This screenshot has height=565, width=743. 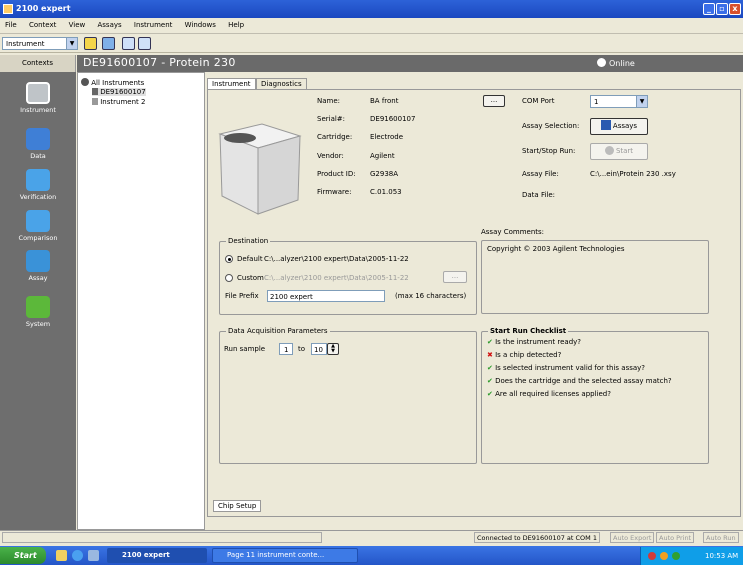 What do you see at coordinates (200, 23) in the screenshot?
I see `menu-windows: Windows` at bounding box center [200, 23].